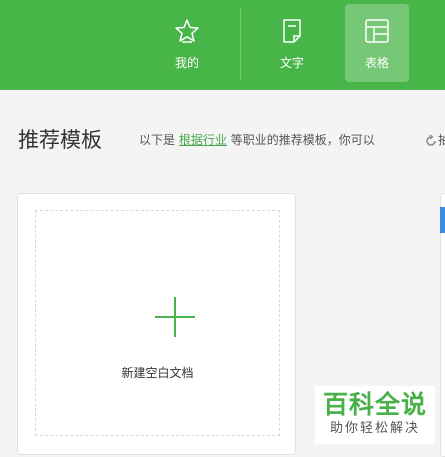 The height and width of the screenshot is (457, 445). Describe the element at coordinates (374, 404) in the screenshot. I see `watermark-main: 百科全说` at that location.